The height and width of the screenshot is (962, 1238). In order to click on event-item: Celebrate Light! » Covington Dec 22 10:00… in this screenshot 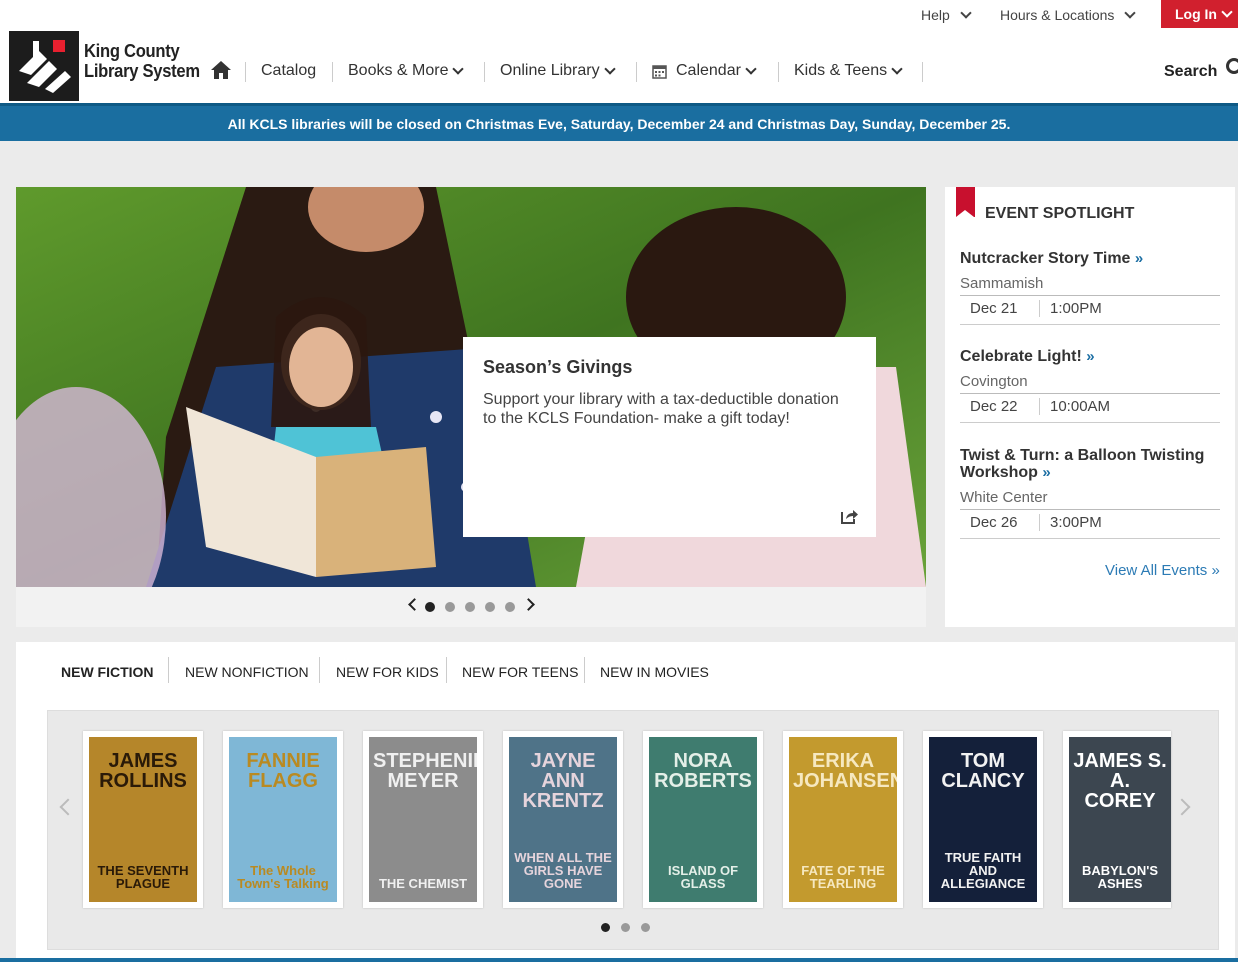, I will do `click(1090, 385)`.